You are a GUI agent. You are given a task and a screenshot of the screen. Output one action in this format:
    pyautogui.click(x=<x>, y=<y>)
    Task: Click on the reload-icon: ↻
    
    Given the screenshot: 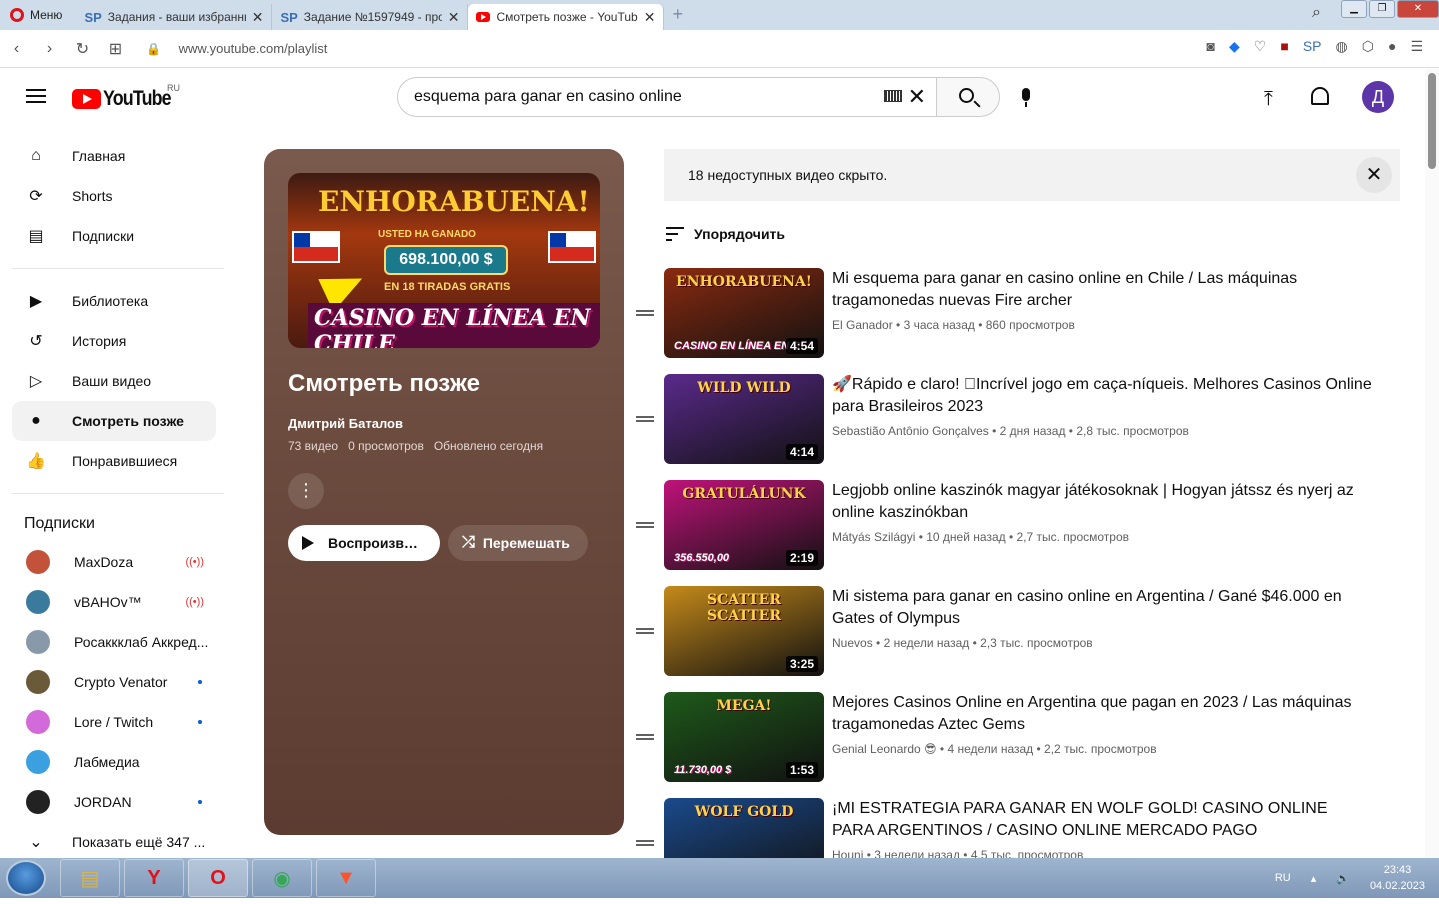 What is the action you would take?
    pyautogui.click(x=82, y=49)
    